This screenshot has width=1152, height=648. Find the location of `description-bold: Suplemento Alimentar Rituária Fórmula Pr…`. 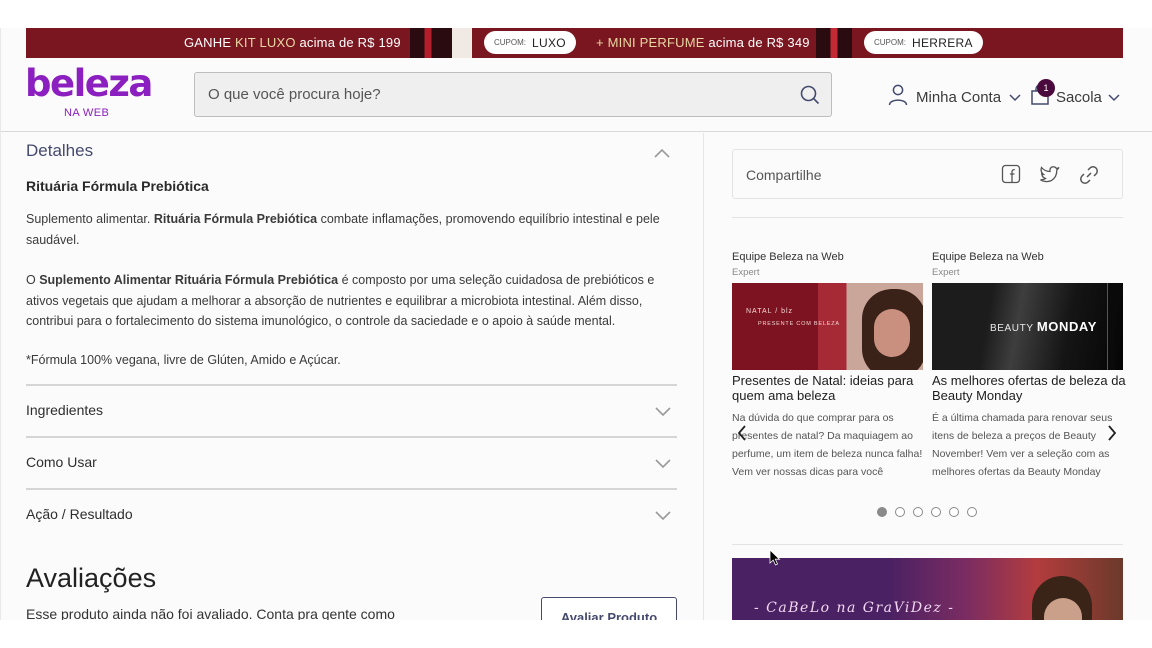

description-bold: Suplemento Alimentar Rituária Fórmula Pr… is located at coordinates (189, 280).